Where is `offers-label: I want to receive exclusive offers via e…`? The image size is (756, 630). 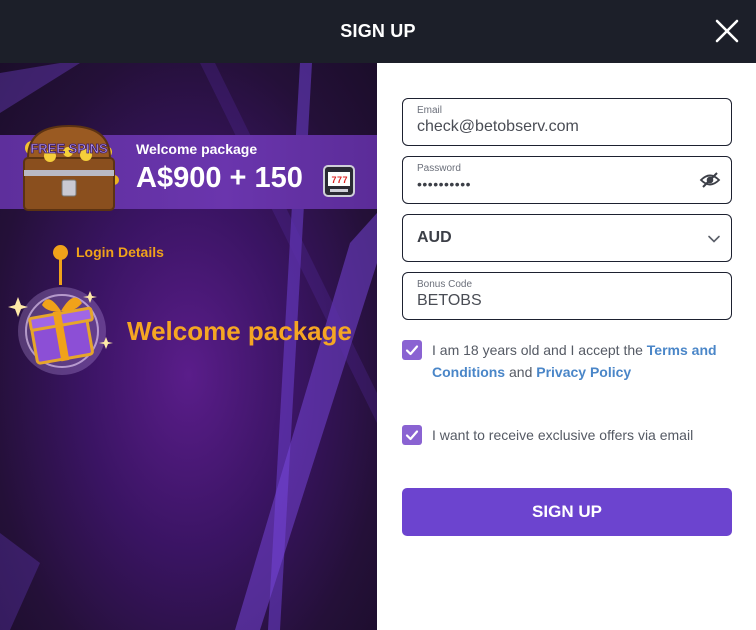 offers-label: I want to receive exclusive offers via e… is located at coordinates (563, 435).